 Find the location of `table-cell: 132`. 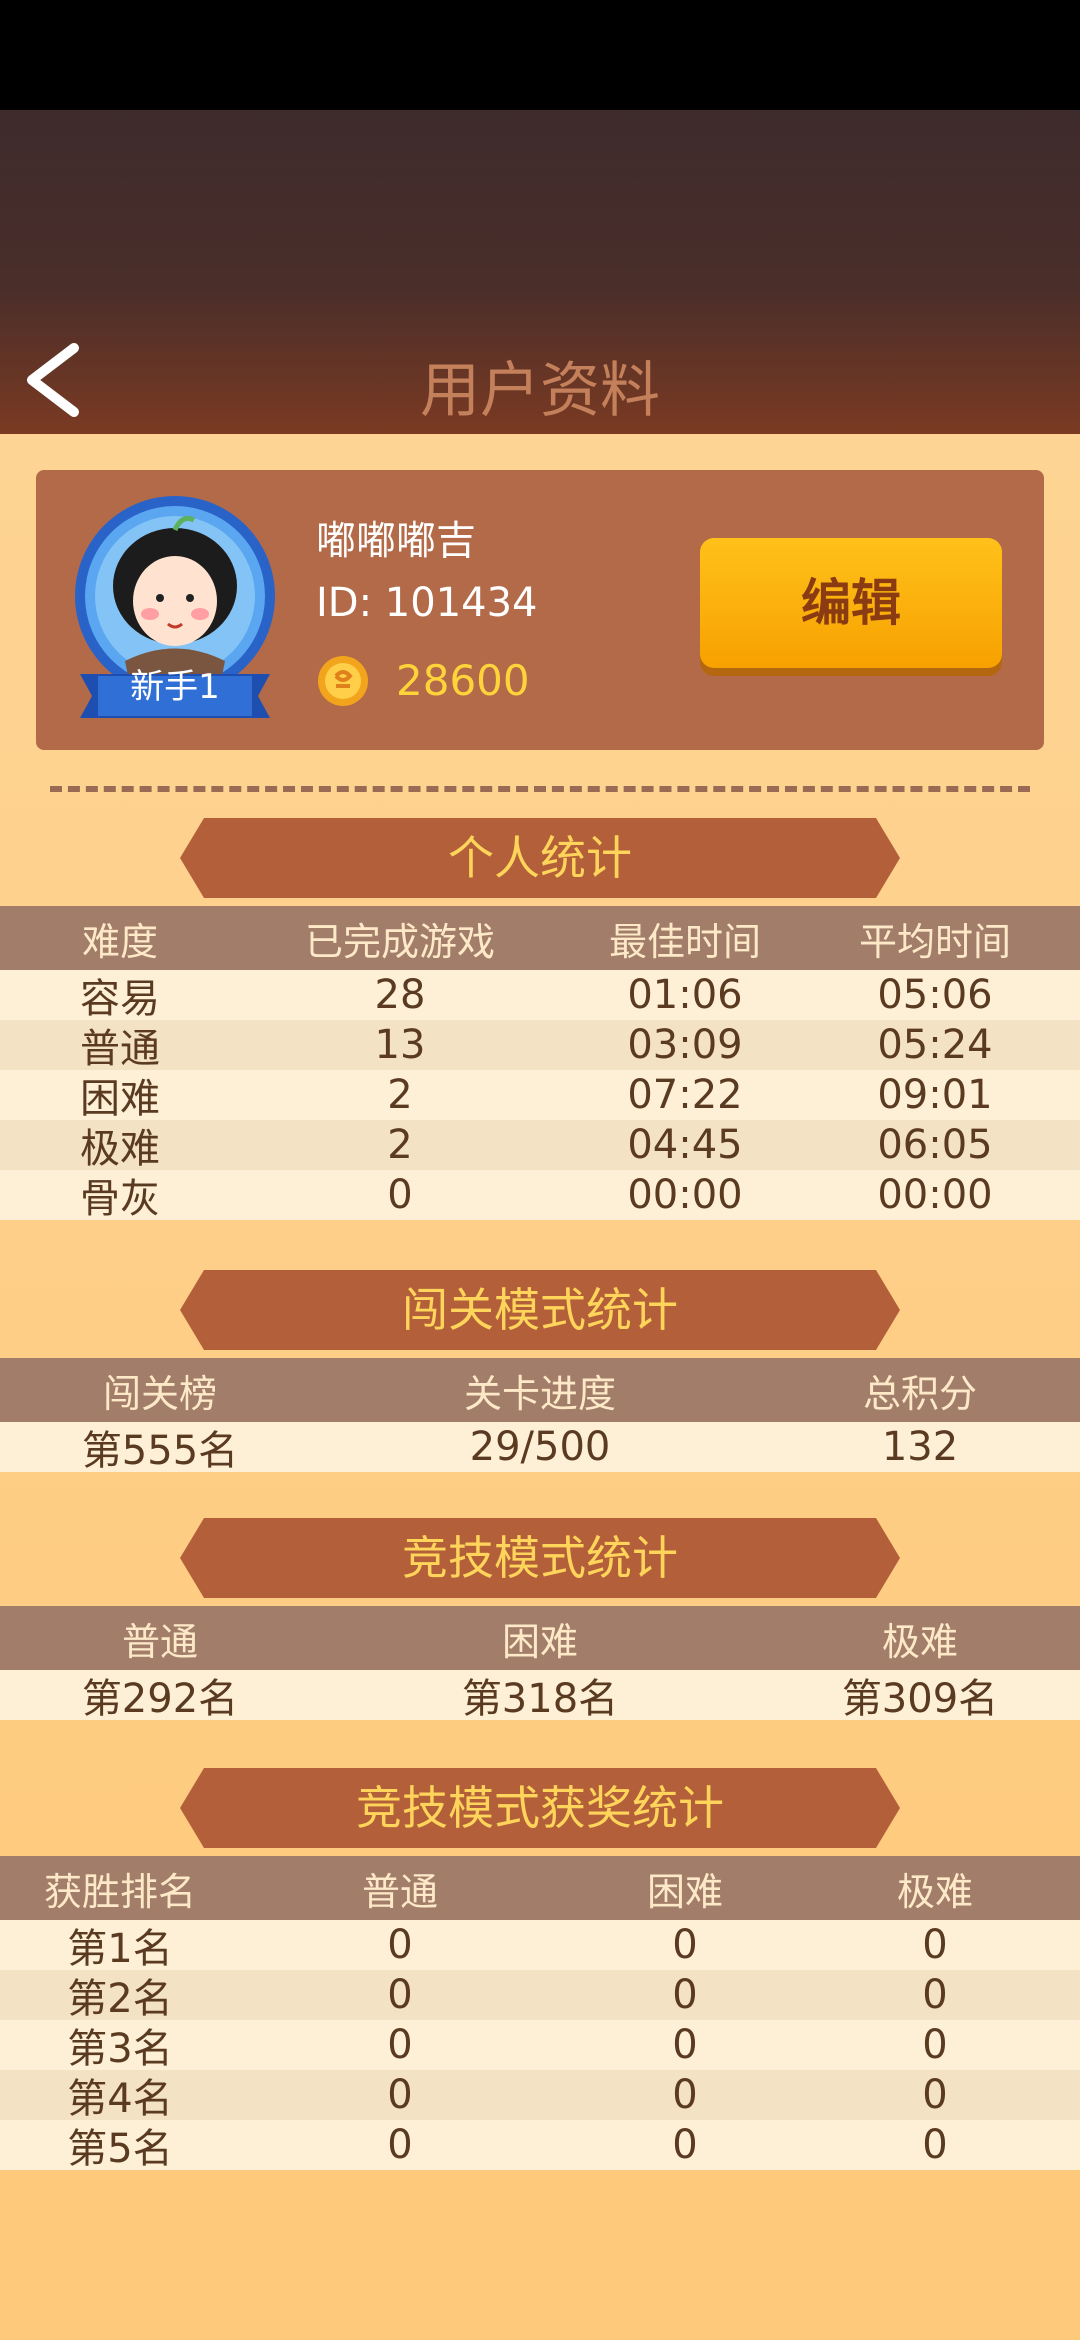

table-cell: 132 is located at coordinates (920, 1447).